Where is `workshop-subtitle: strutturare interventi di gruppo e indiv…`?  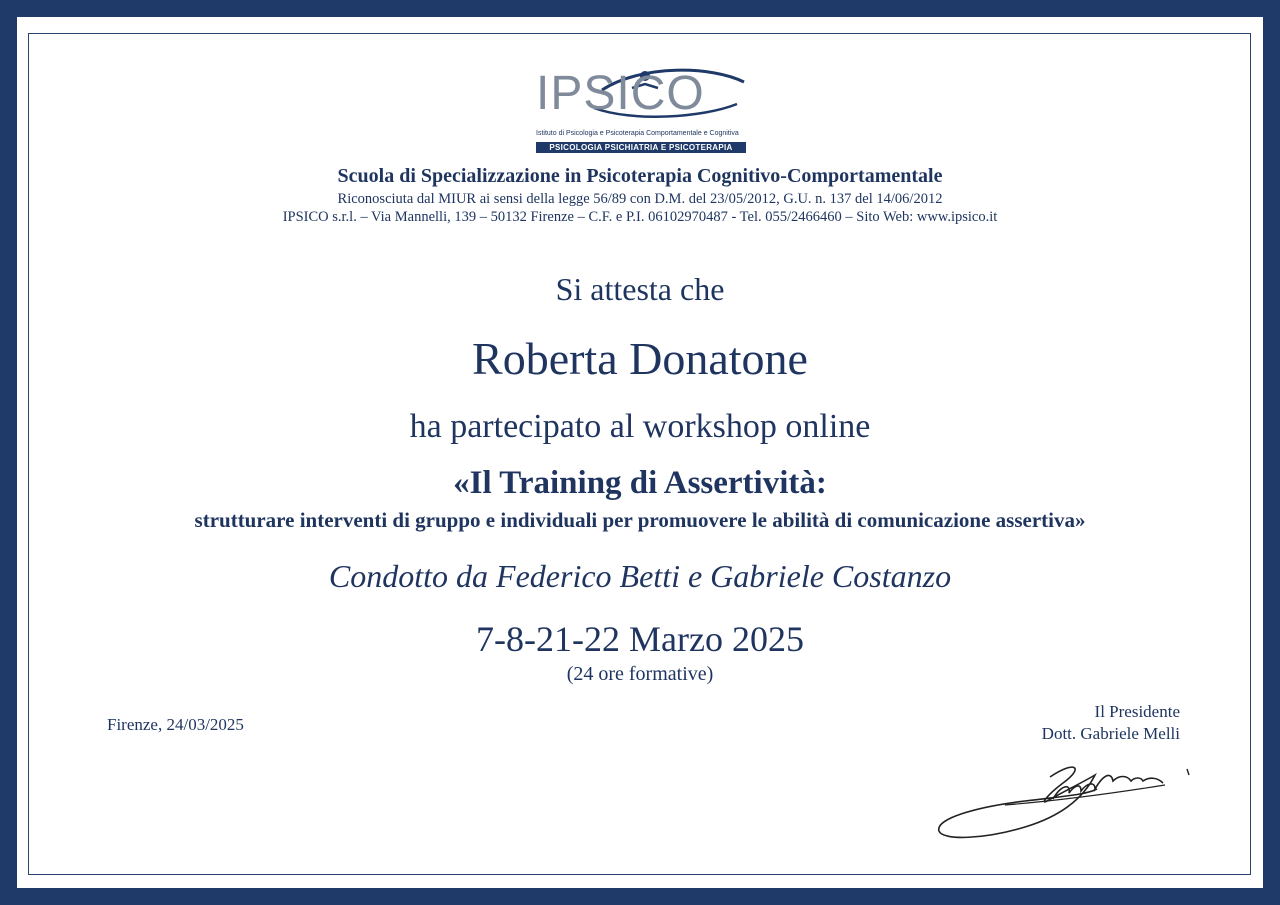 workshop-subtitle: strutturare interventi di gruppo e indiv… is located at coordinates (640, 520).